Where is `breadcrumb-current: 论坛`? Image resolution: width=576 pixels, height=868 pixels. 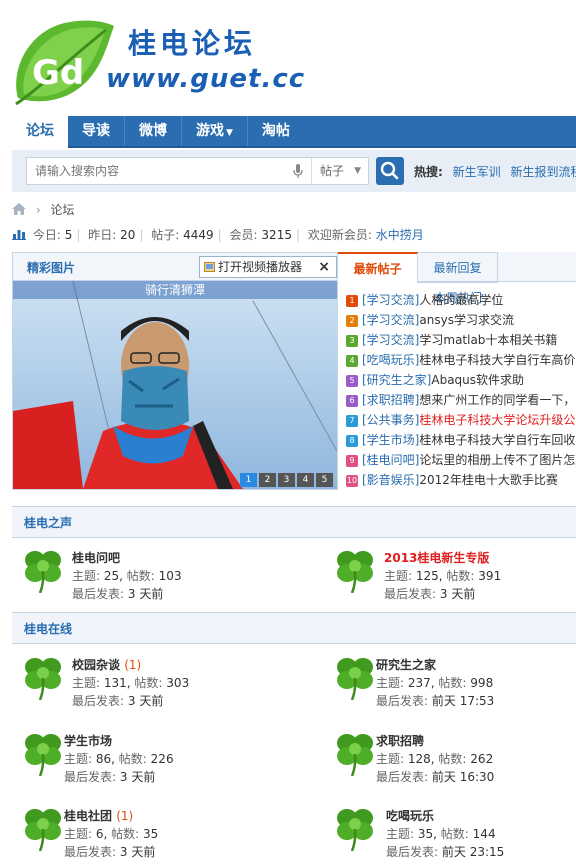 breadcrumb-current: 论坛 is located at coordinates (62, 210).